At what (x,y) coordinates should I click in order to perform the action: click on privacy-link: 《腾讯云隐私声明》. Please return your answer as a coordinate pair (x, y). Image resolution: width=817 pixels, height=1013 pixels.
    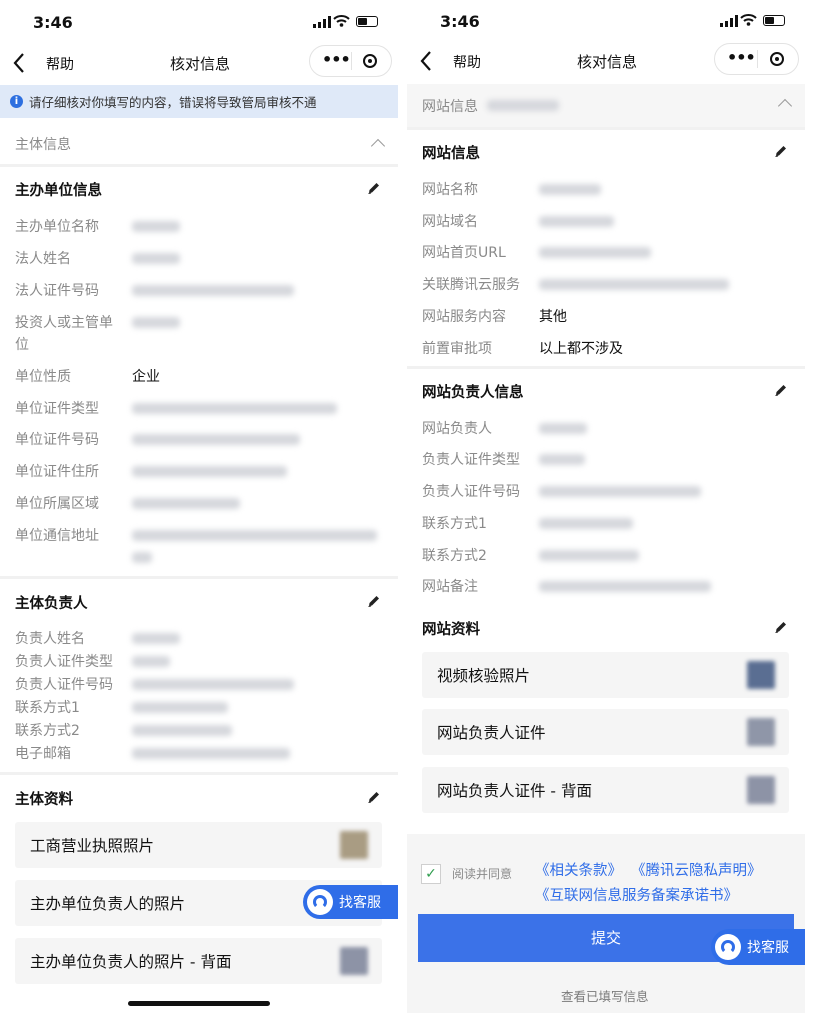
    Looking at the image, I should click on (696, 869).